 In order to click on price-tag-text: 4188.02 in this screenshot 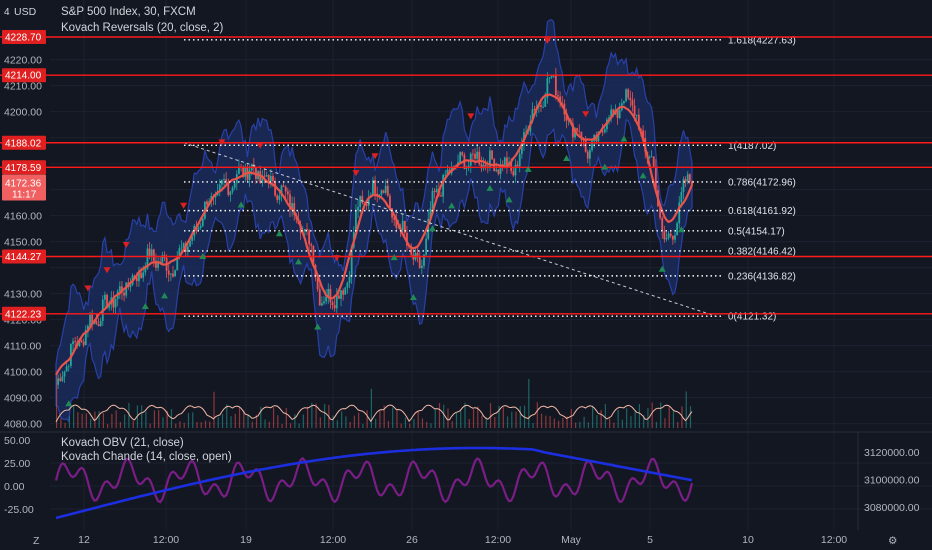, I will do `click(23, 143)`.